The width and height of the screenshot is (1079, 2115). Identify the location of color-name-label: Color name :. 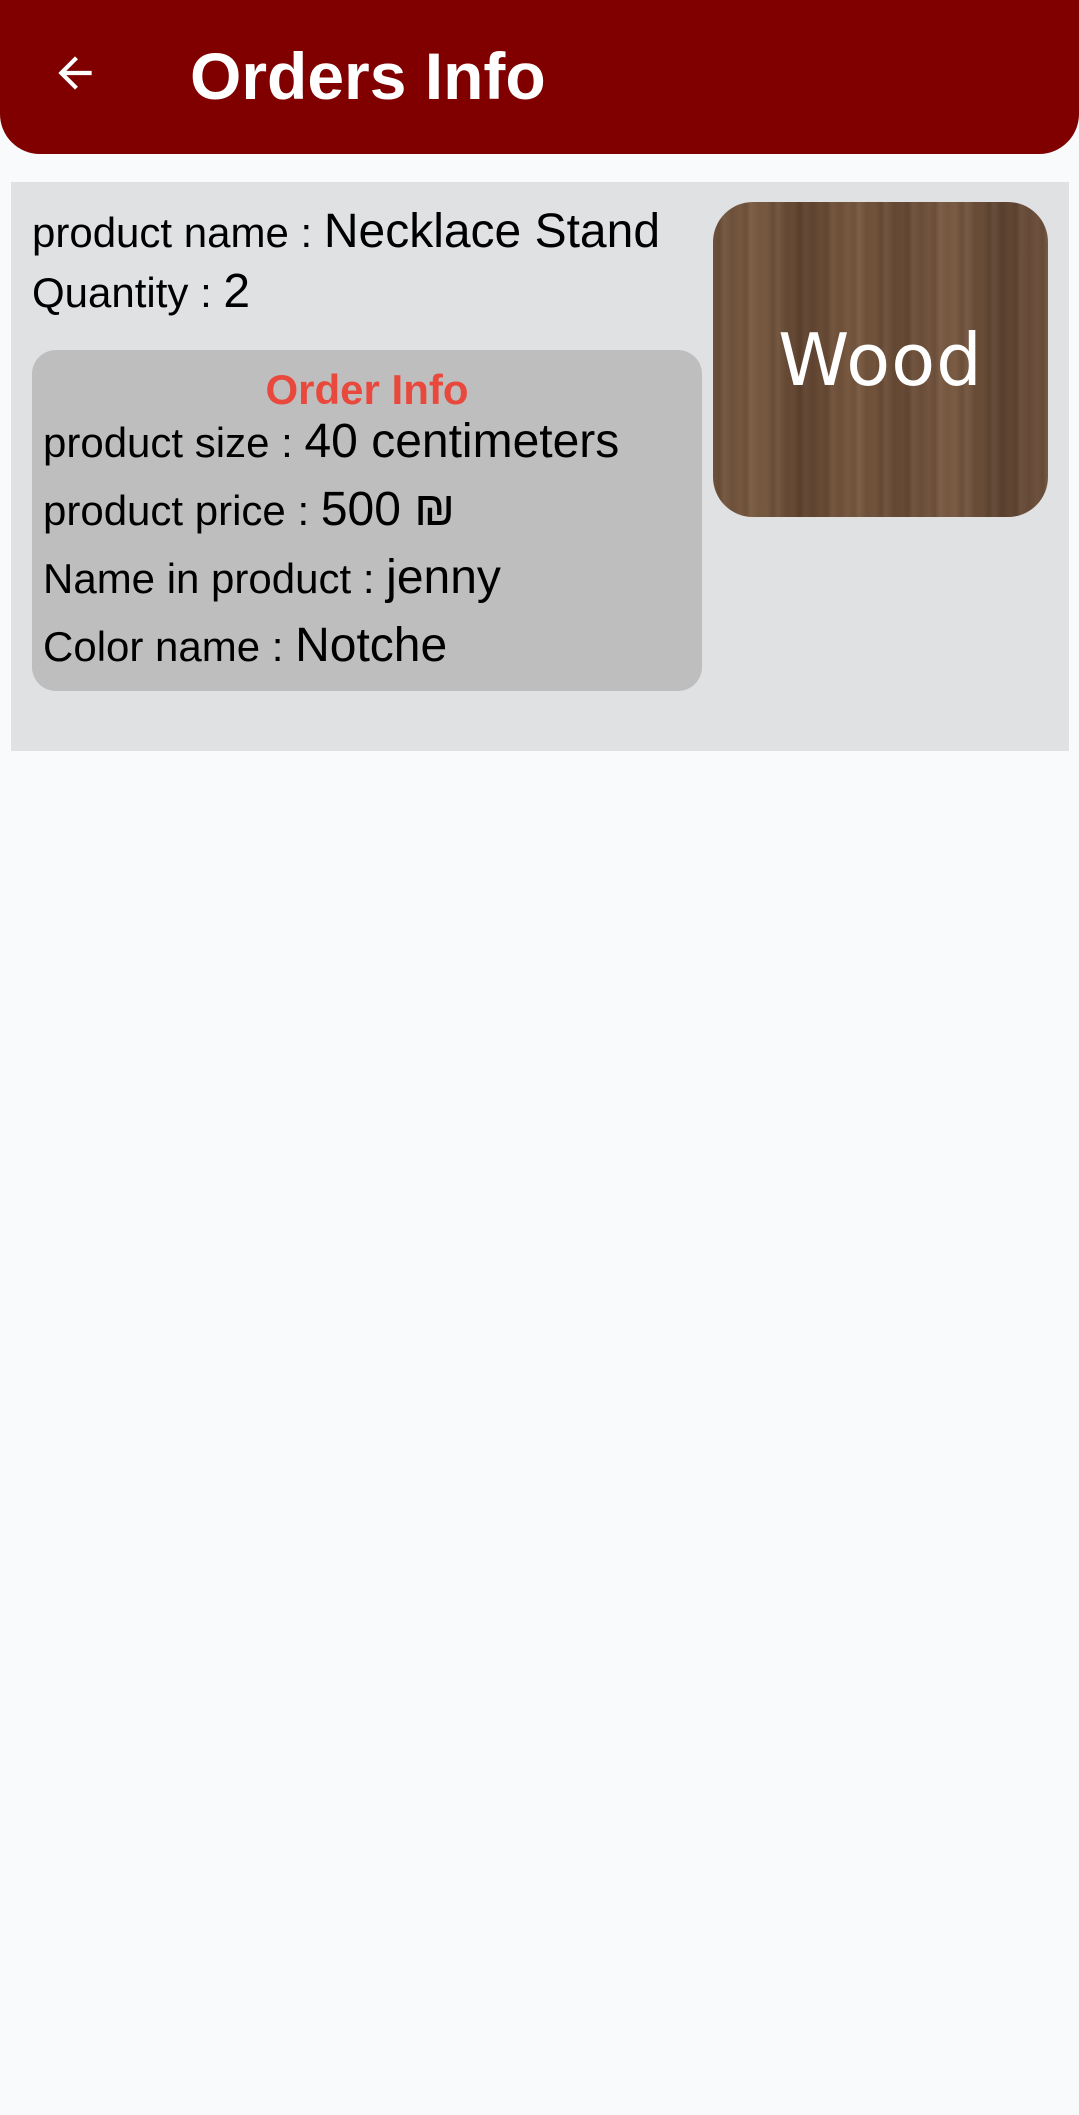
(169, 646).